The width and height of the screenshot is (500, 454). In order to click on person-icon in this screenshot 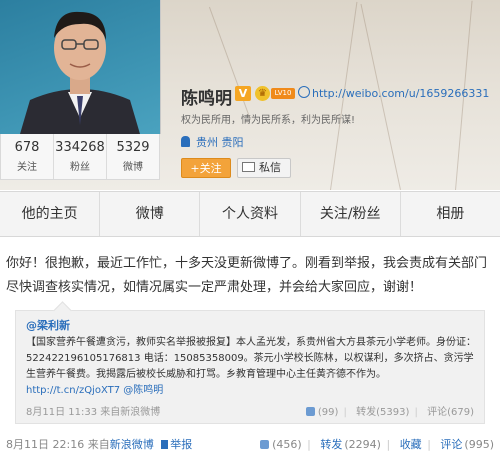, I will do `click(185, 141)`.